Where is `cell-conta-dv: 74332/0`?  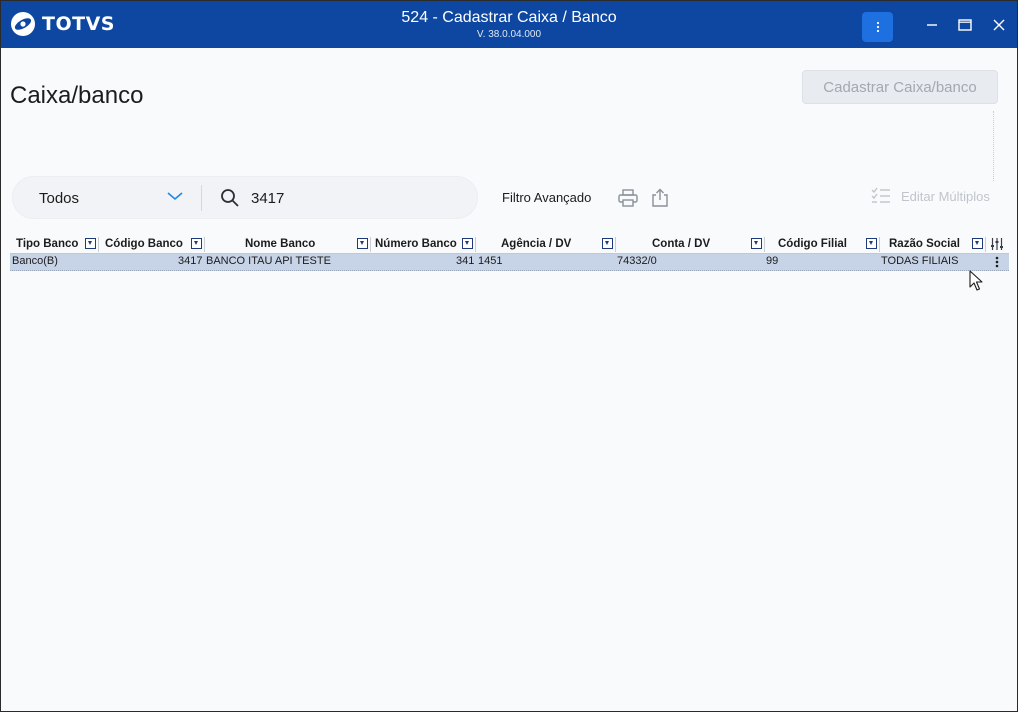 cell-conta-dv: 74332/0 is located at coordinates (637, 261).